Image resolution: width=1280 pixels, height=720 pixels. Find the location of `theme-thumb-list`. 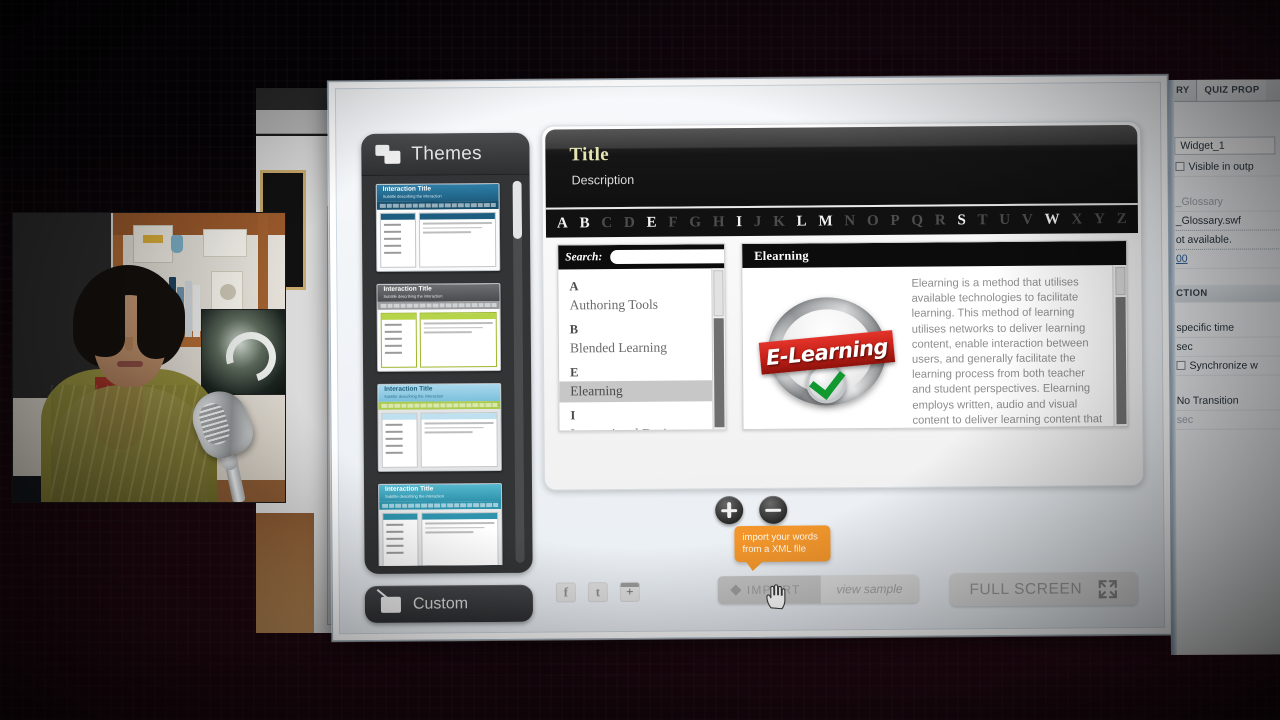

theme-thumb-list is located at coordinates (398, 240).